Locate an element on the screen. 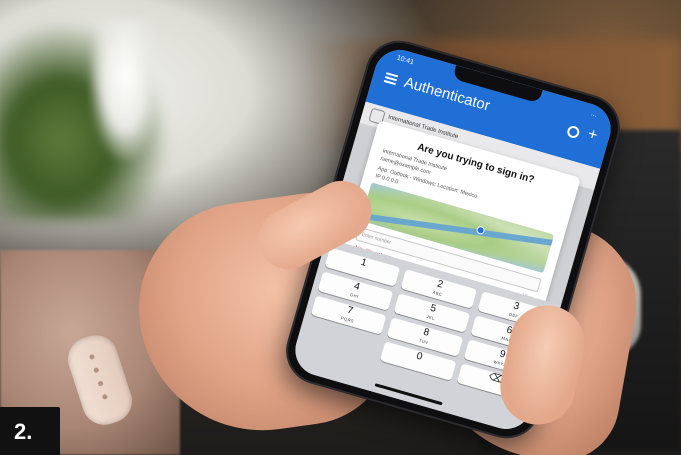 This screenshot has height=455, width=681. step-badge: 2. is located at coordinates (30, 431).